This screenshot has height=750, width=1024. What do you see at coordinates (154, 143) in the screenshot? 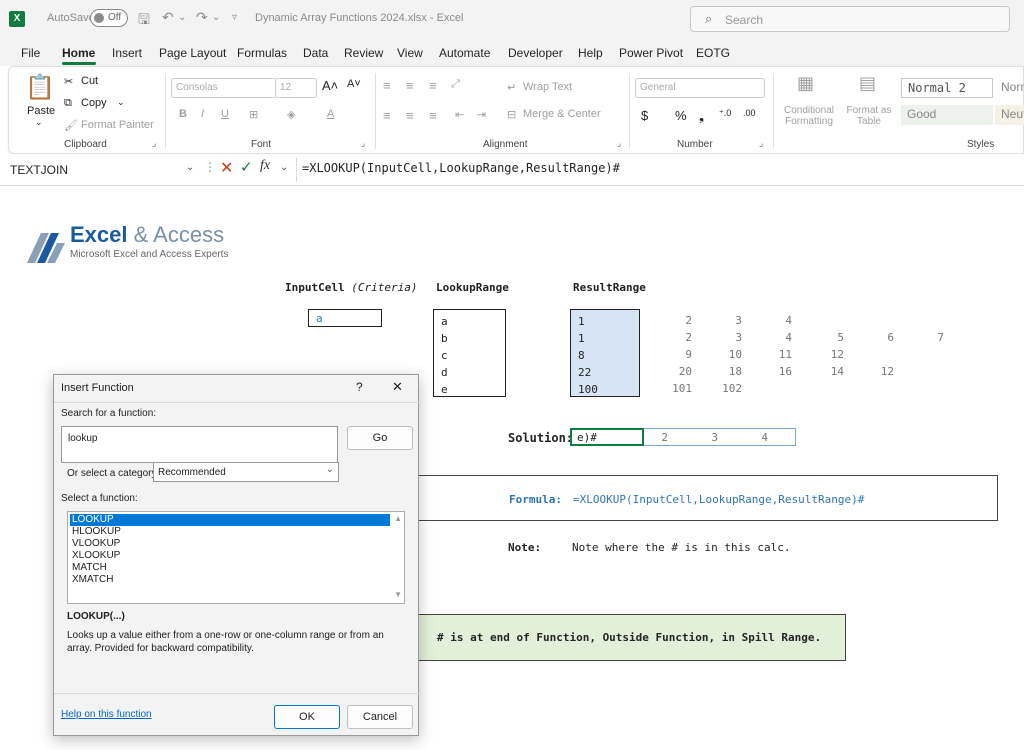
I see `clipboard-launcher-icon: ⌟` at bounding box center [154, 143].